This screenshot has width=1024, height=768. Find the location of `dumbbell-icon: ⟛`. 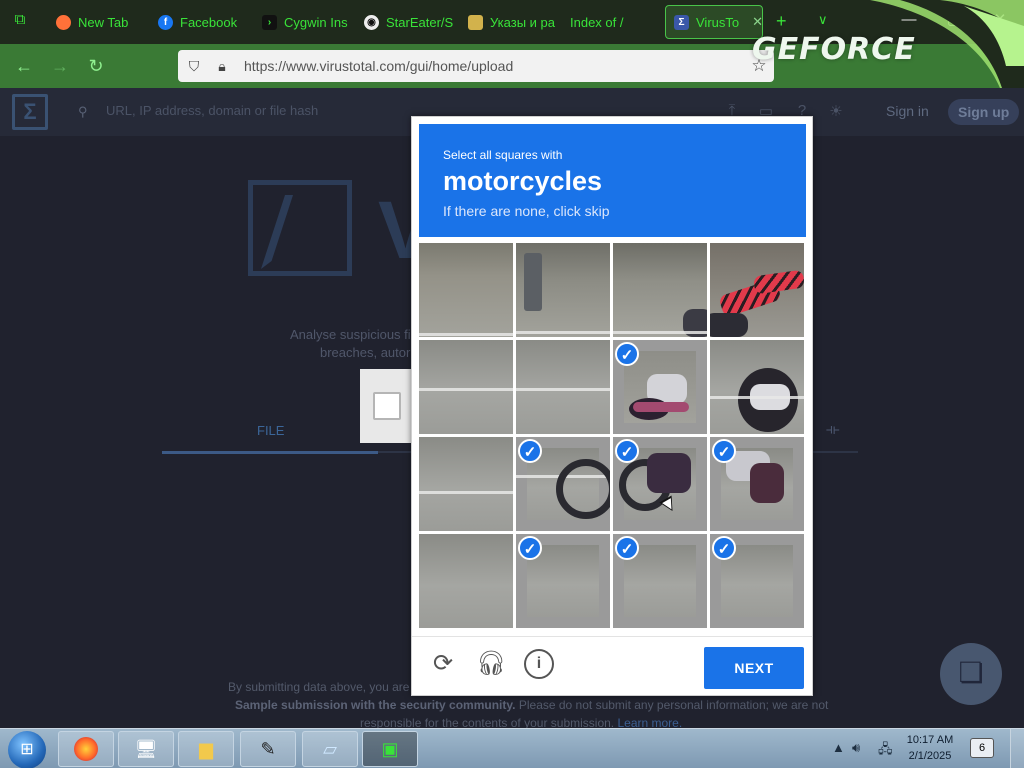

dumbbell-icon: ⟛ is located at coordinates (833, 429).